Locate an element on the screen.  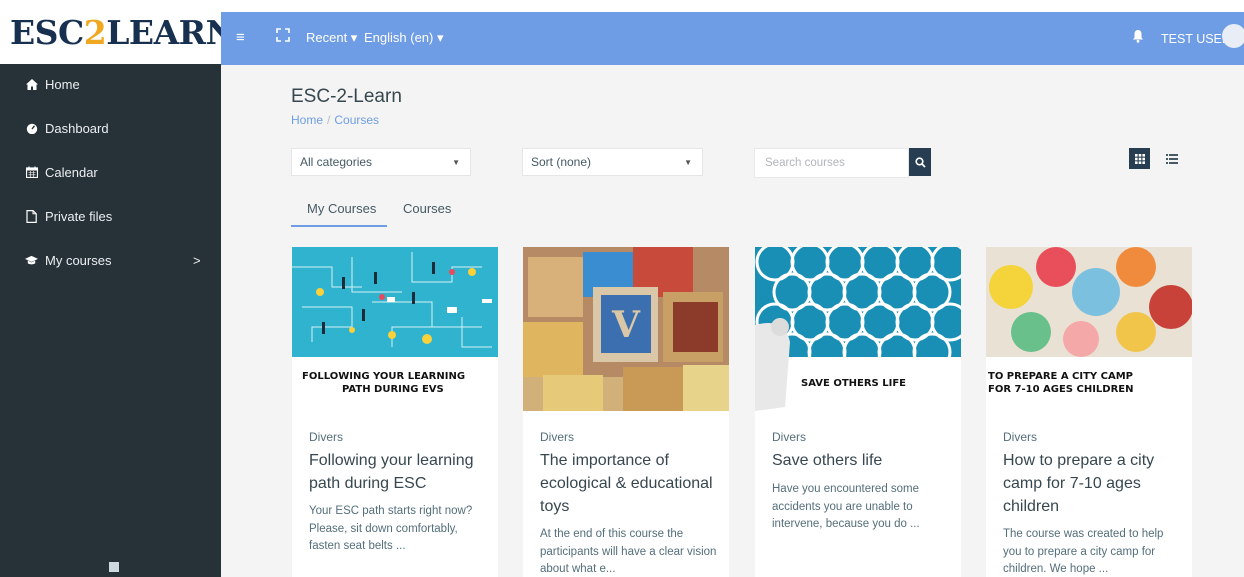
menu-toggle-icon: ≡ is located at coordinates (240, 37).